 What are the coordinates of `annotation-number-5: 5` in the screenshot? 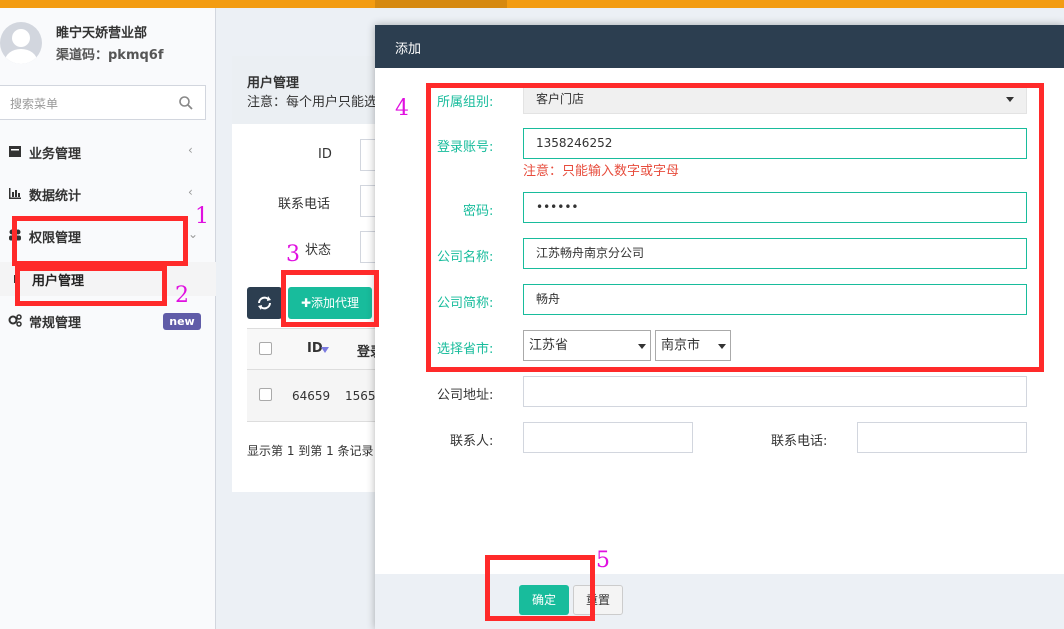 It's located at (603, 560).